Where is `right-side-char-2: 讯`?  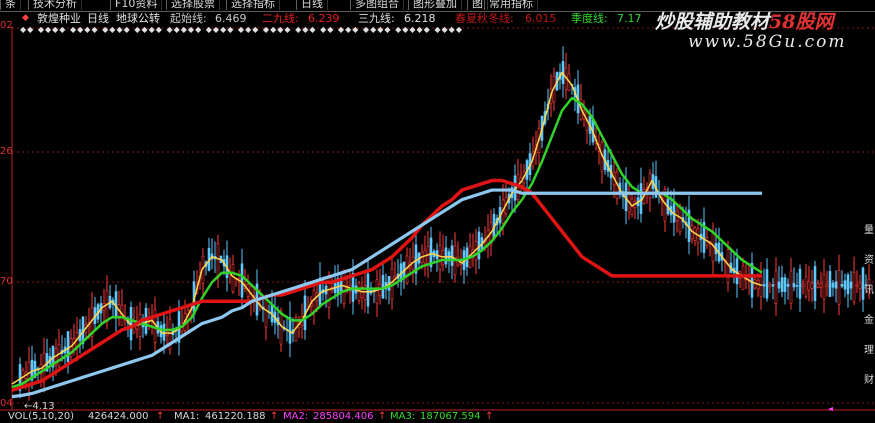 right-side-char-2: 讯 is located at coordinates (869, 291).